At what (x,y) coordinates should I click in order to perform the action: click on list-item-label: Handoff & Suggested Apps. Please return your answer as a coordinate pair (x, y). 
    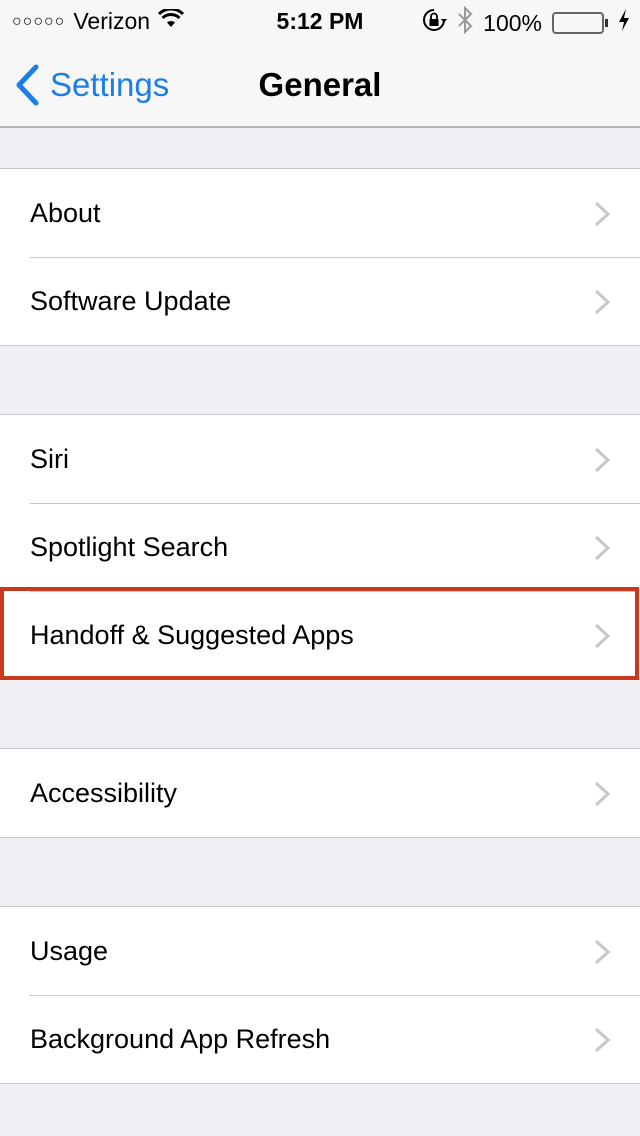
    Looking at the image, I should click on (192, 634).